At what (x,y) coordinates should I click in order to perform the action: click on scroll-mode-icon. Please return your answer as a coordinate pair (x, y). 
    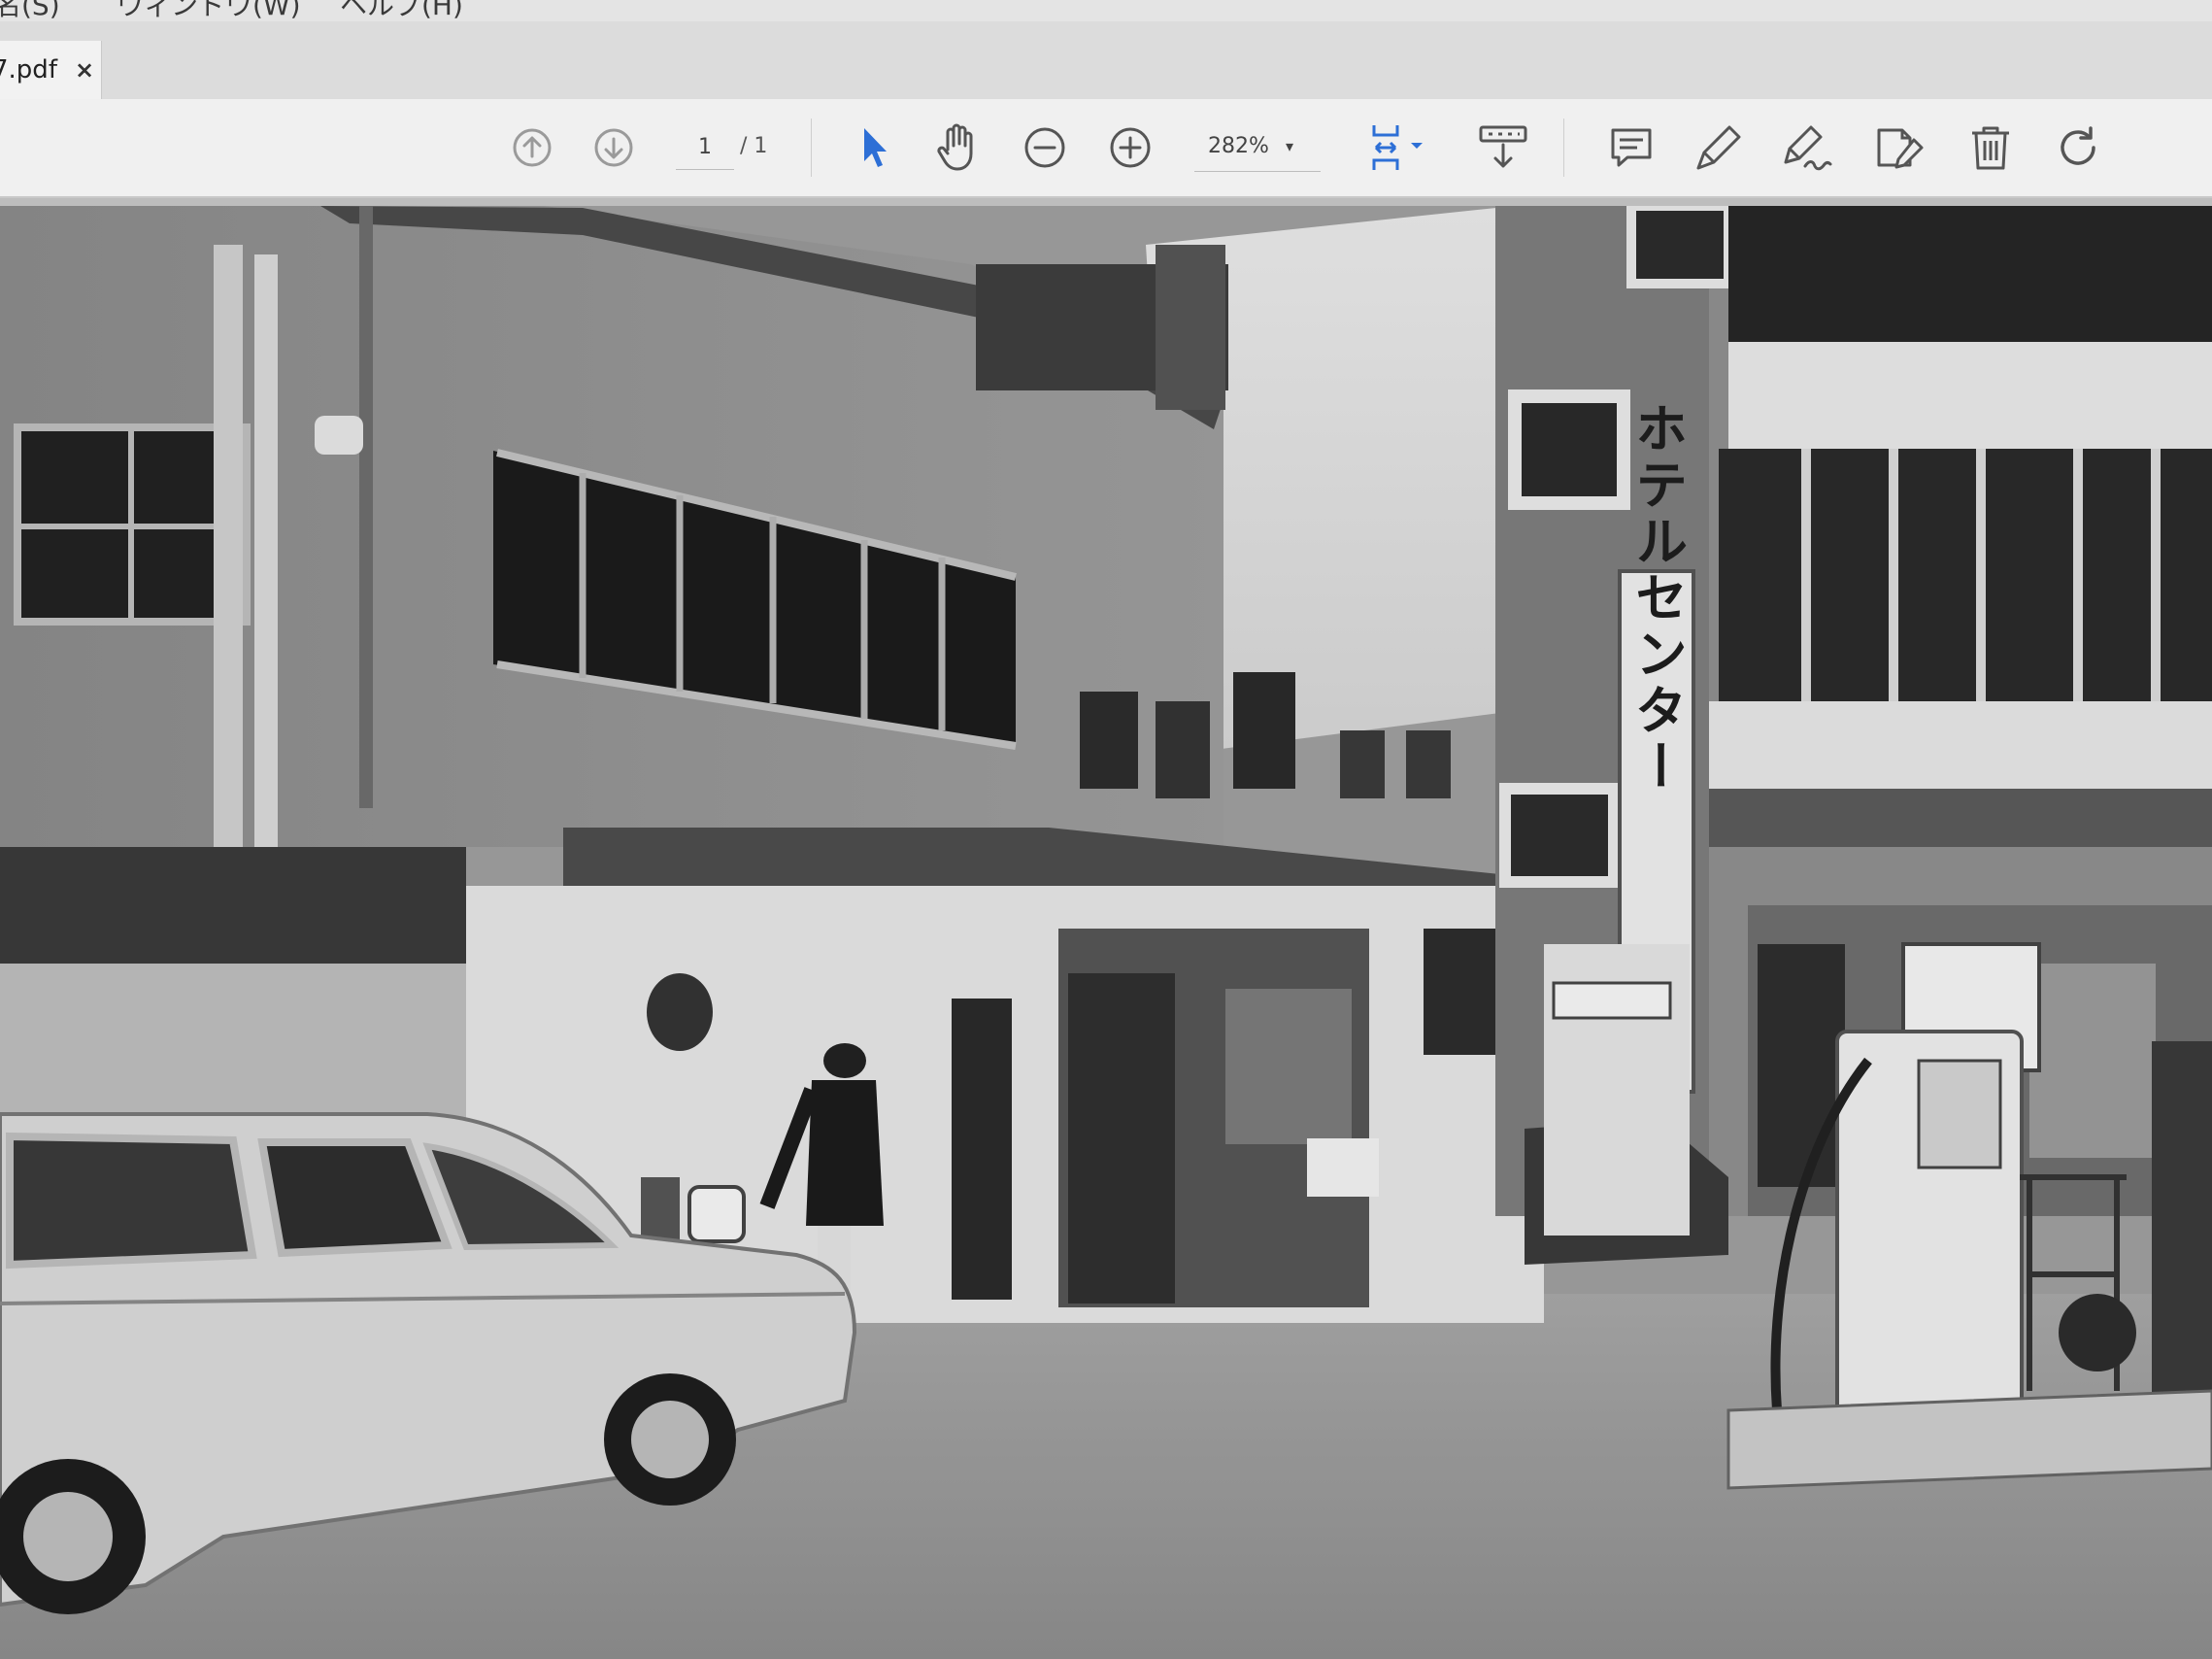
    Looking at the image, I should click on (1503, 147).